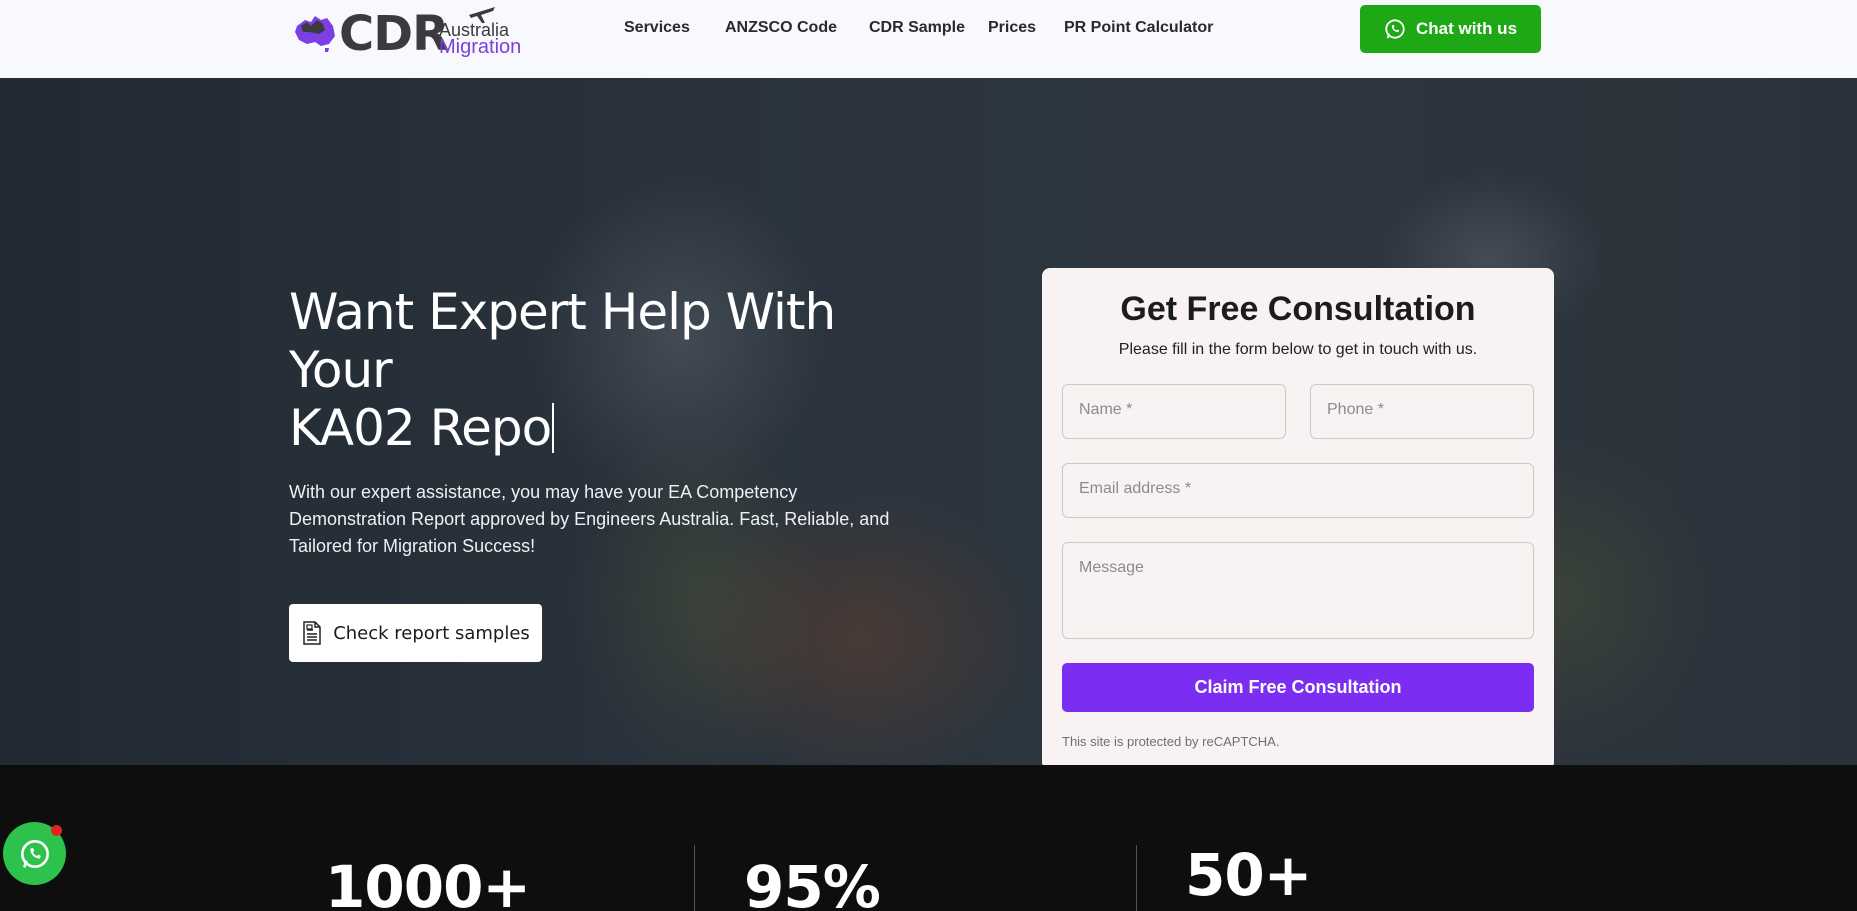 The image size is (1857, 911). I want to click on hero-title: Want Expert Help With Your KA02 Repo, so click(609, 370).